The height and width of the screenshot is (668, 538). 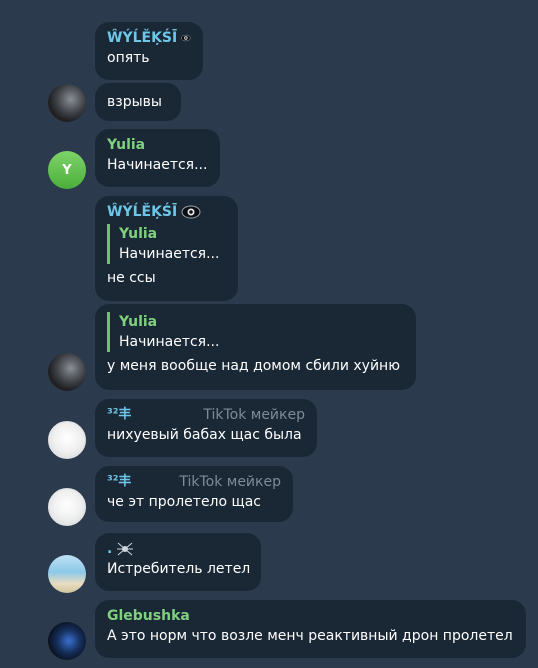 I want to click on message-text: опять, so click(x=128, y=58).